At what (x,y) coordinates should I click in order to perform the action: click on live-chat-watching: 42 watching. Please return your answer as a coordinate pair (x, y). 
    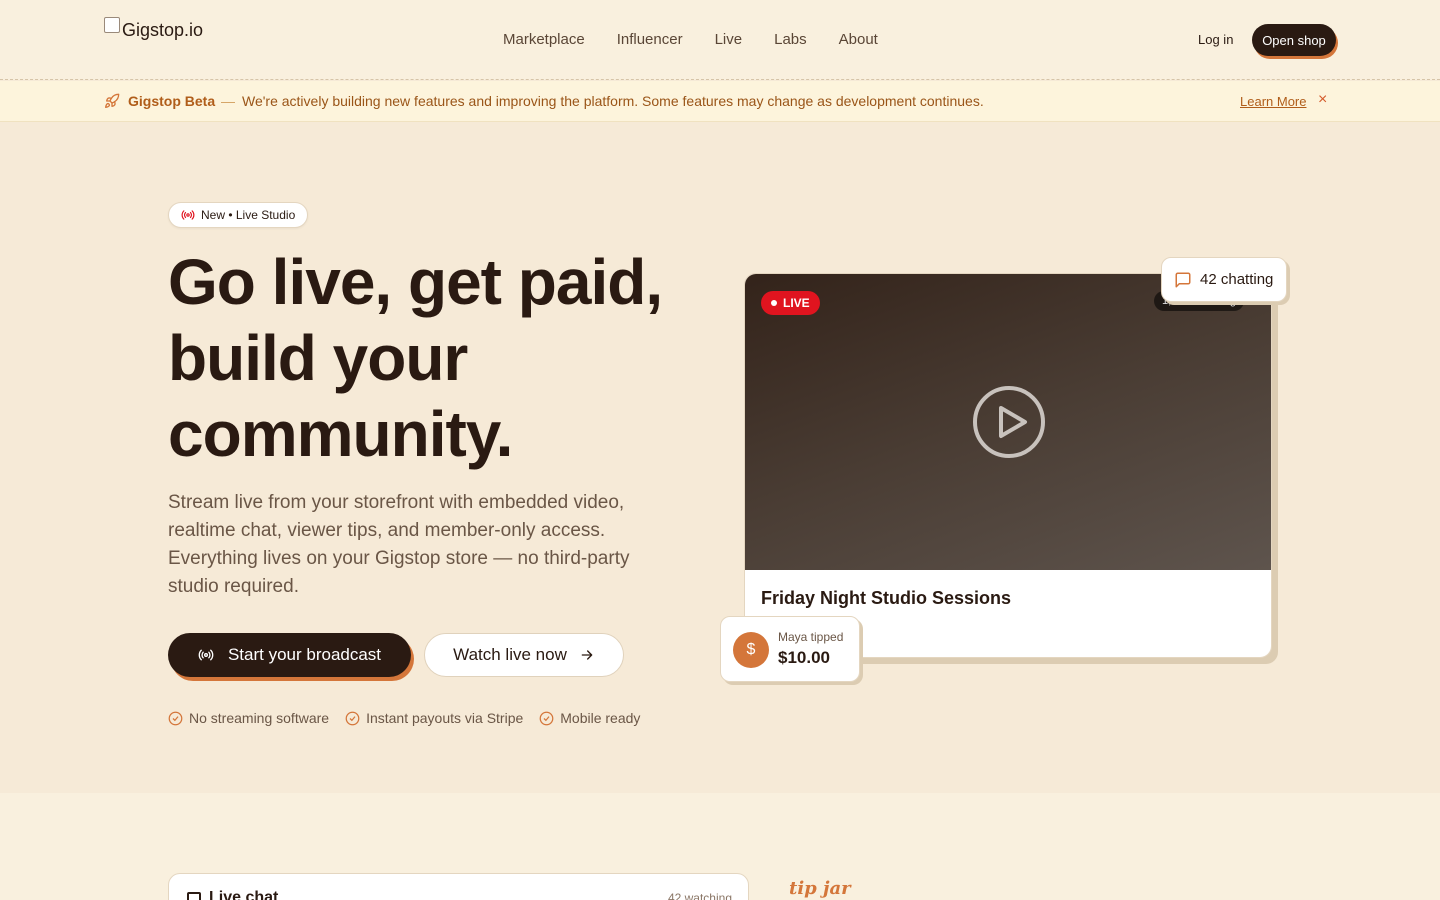
    Looking at the image, I should click on (699, 895).